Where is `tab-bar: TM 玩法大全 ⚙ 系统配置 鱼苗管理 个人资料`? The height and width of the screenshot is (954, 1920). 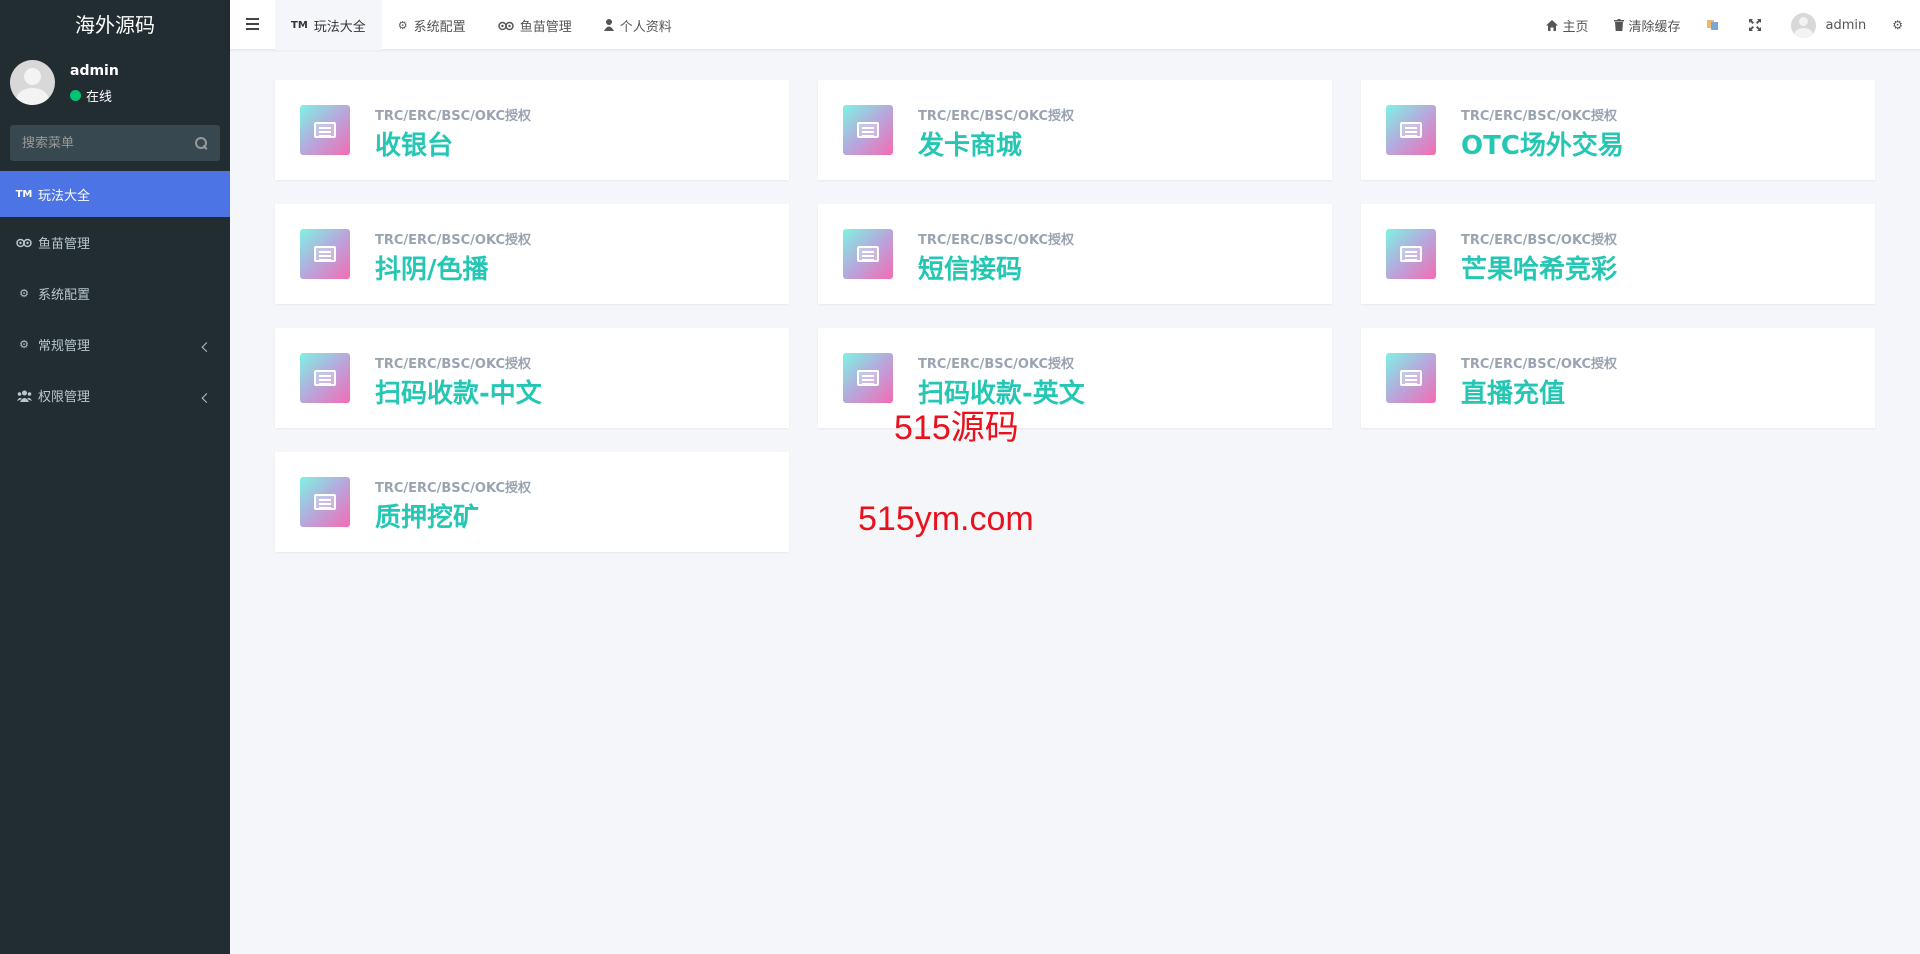
tab-bar: TM 玩法大全 ⚙ 系统配置 鱼苗管理 个人资料 is located at coordinates (481, 25).